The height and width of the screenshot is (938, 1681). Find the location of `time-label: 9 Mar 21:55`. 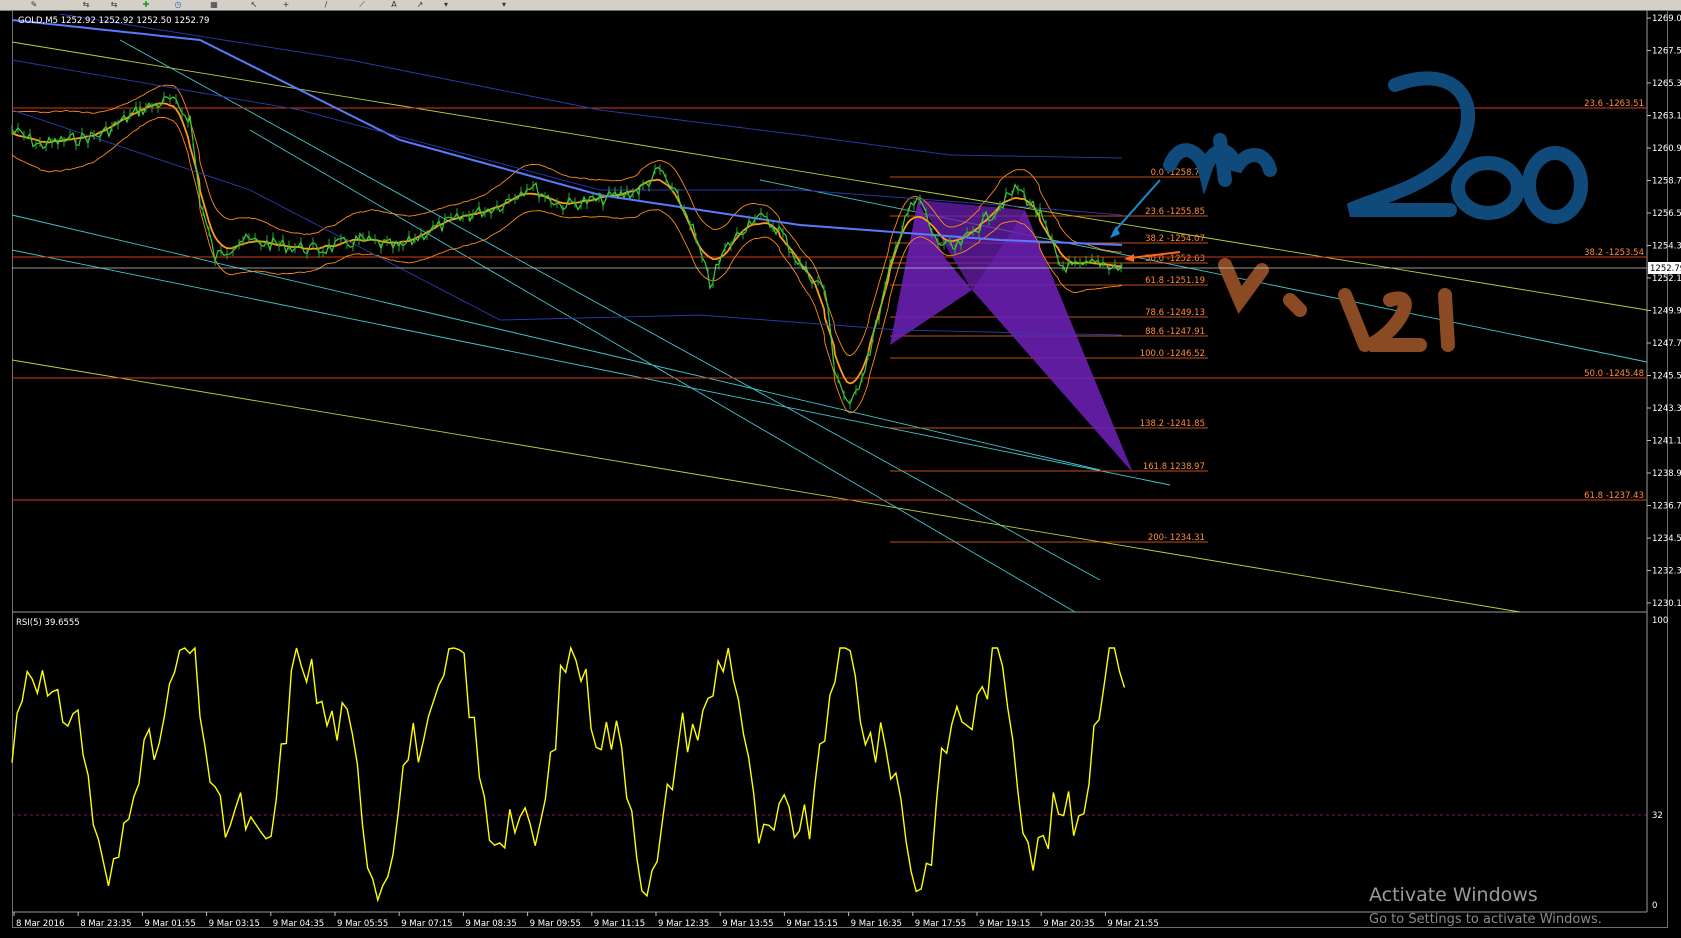

time-label: 9 Mar 21:55 is located at coordinates (1132, 924).